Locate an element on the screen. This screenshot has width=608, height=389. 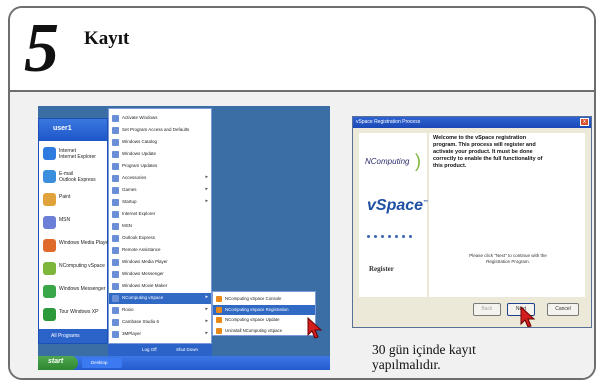
all-programs-button: All Programs is located at coordinates (73, 336).